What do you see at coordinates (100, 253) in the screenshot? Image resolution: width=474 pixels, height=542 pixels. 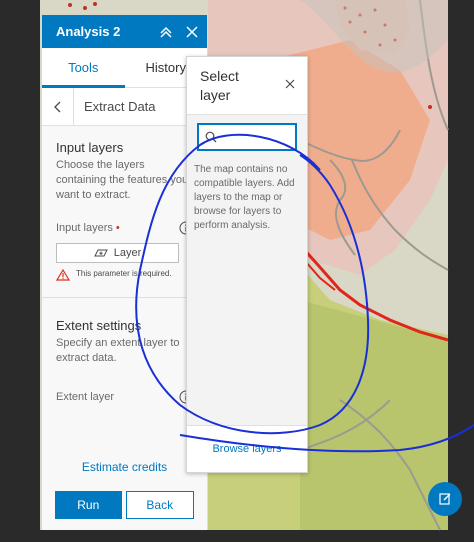 I see `layer-add-icon` at bounding box center [100, 253].